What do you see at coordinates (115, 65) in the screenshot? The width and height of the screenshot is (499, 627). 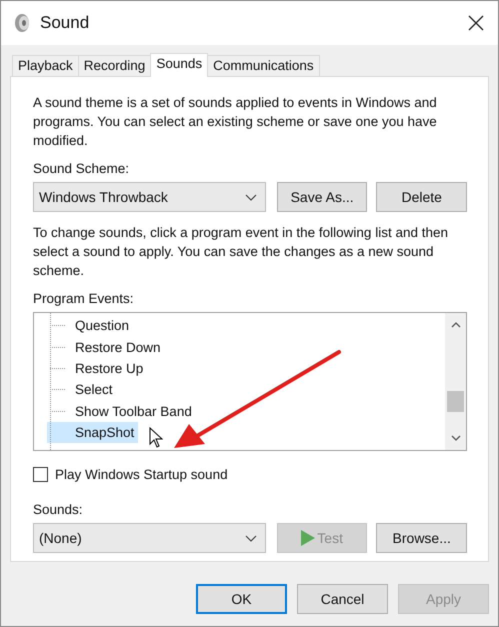 I see `tab: Recording` at bounding box center [115, 65].